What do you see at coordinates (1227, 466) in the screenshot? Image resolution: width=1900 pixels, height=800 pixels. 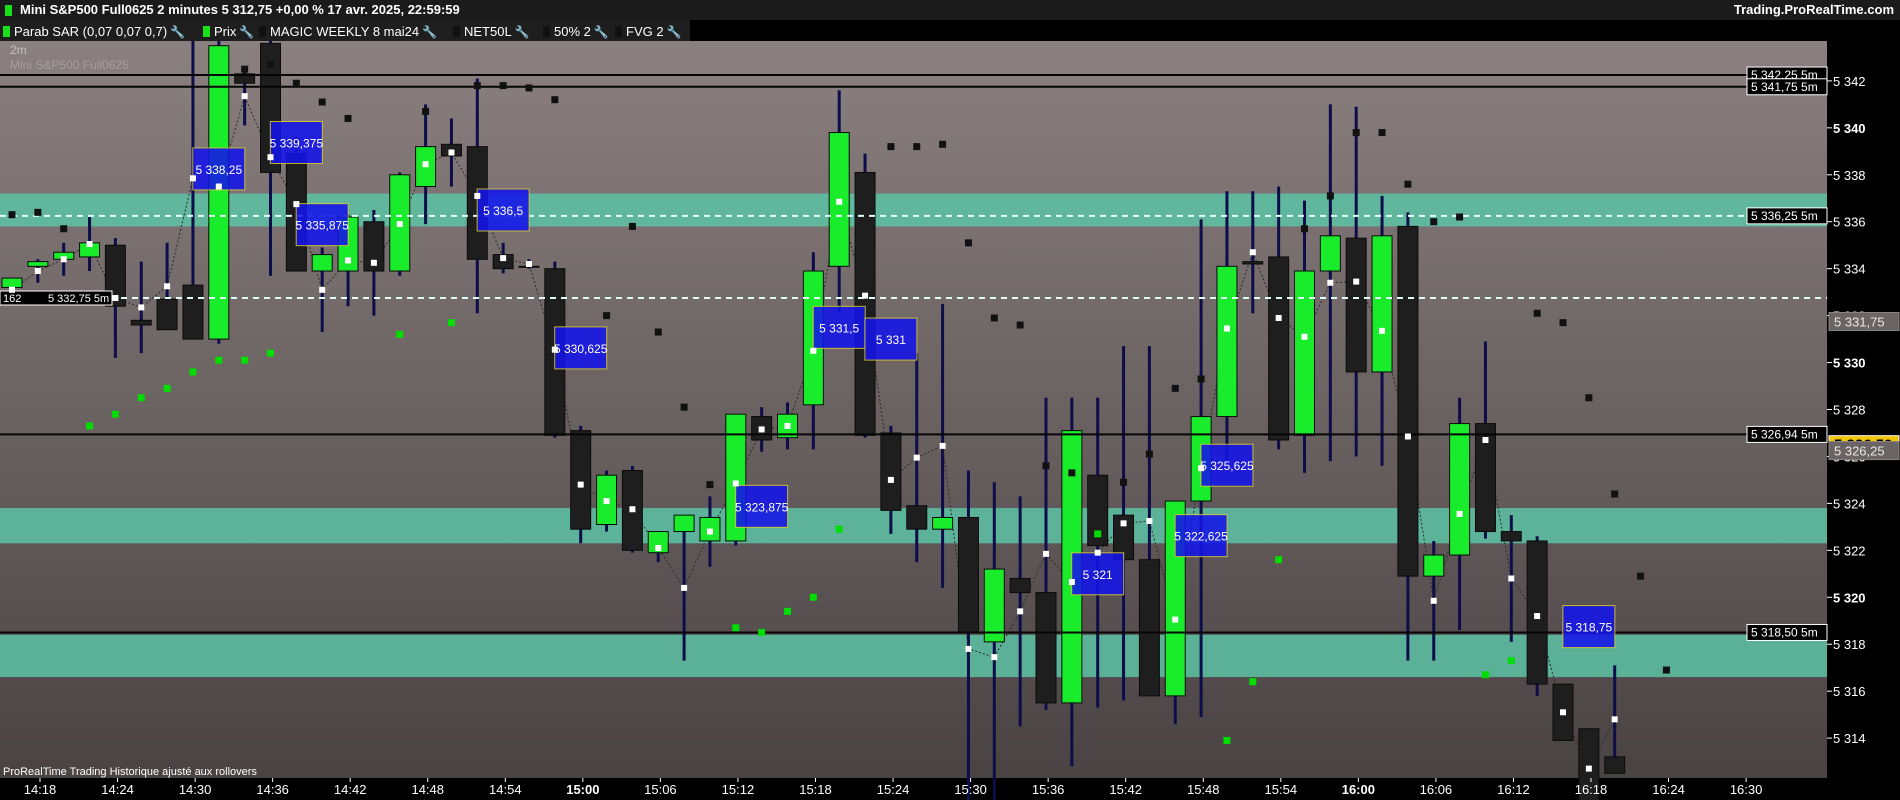 I see `fifty-pct-label: 5 325,625` at bounding box center [1227, 466].